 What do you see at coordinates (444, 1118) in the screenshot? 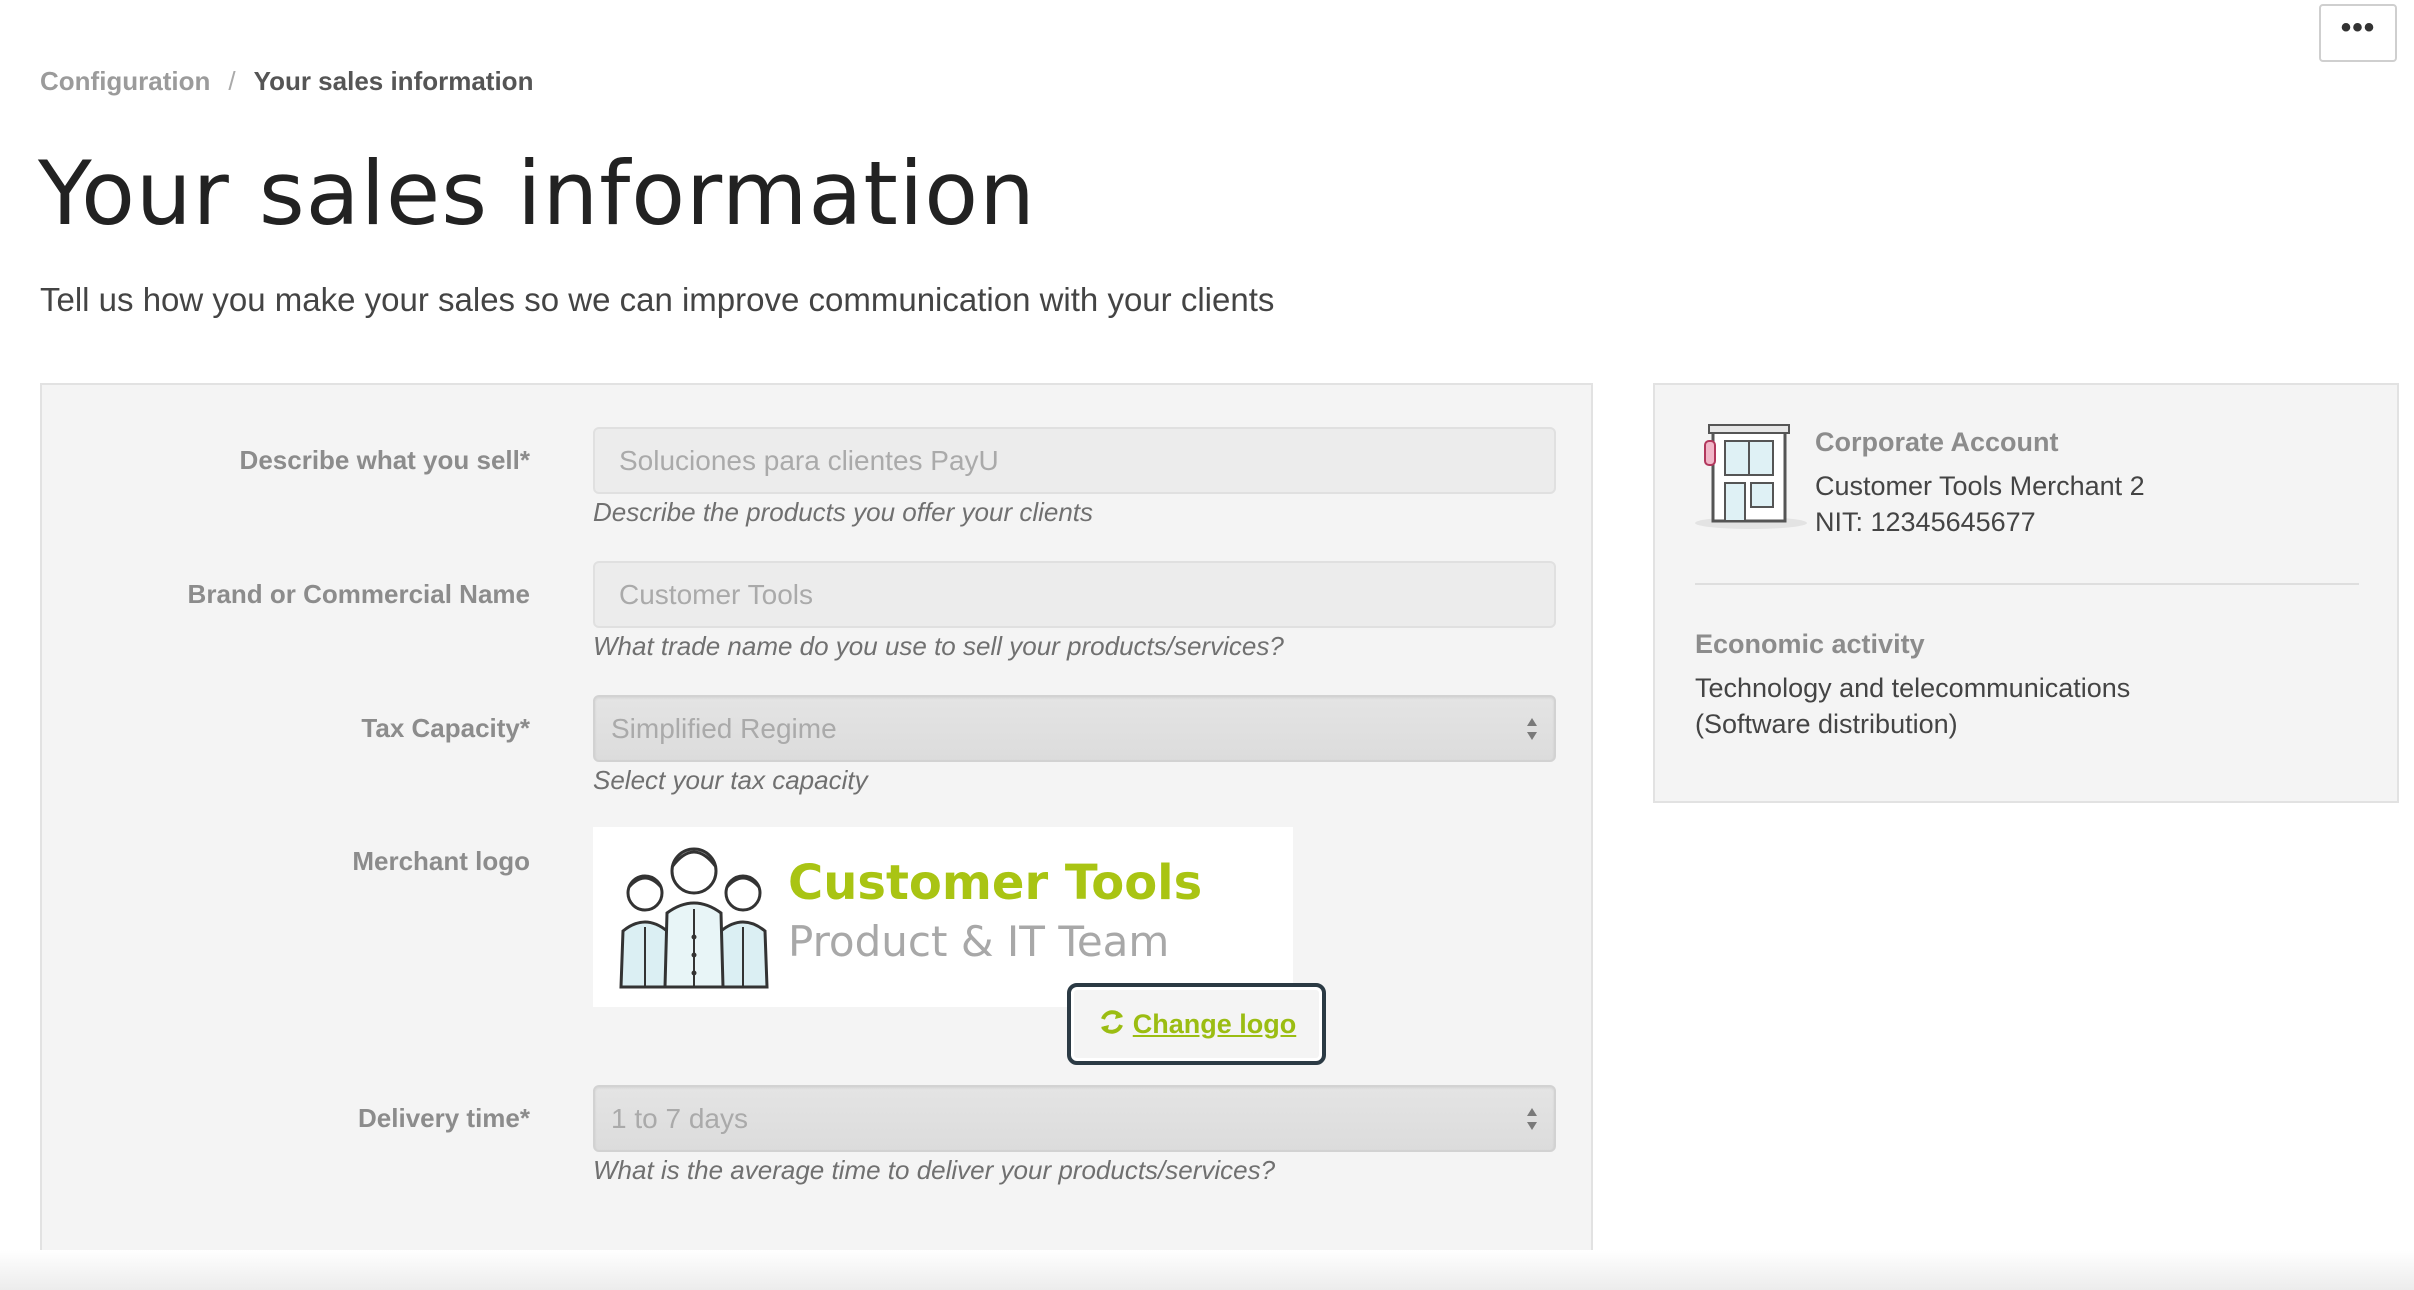
I see `delivery-label: Delivery time*` at bounding box center [444, 1118].